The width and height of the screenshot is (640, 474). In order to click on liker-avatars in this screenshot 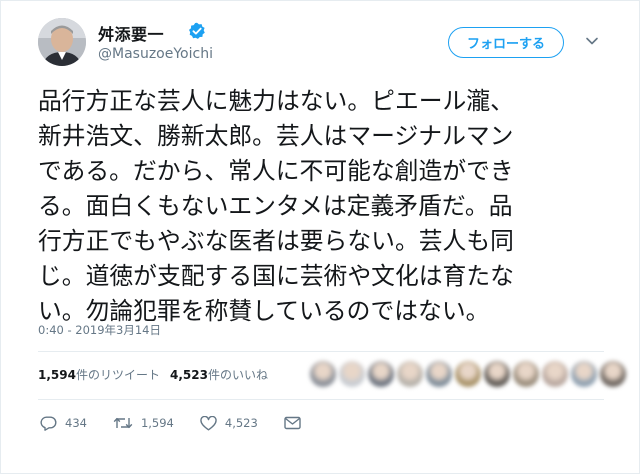, I will do `click(468, 374)`.